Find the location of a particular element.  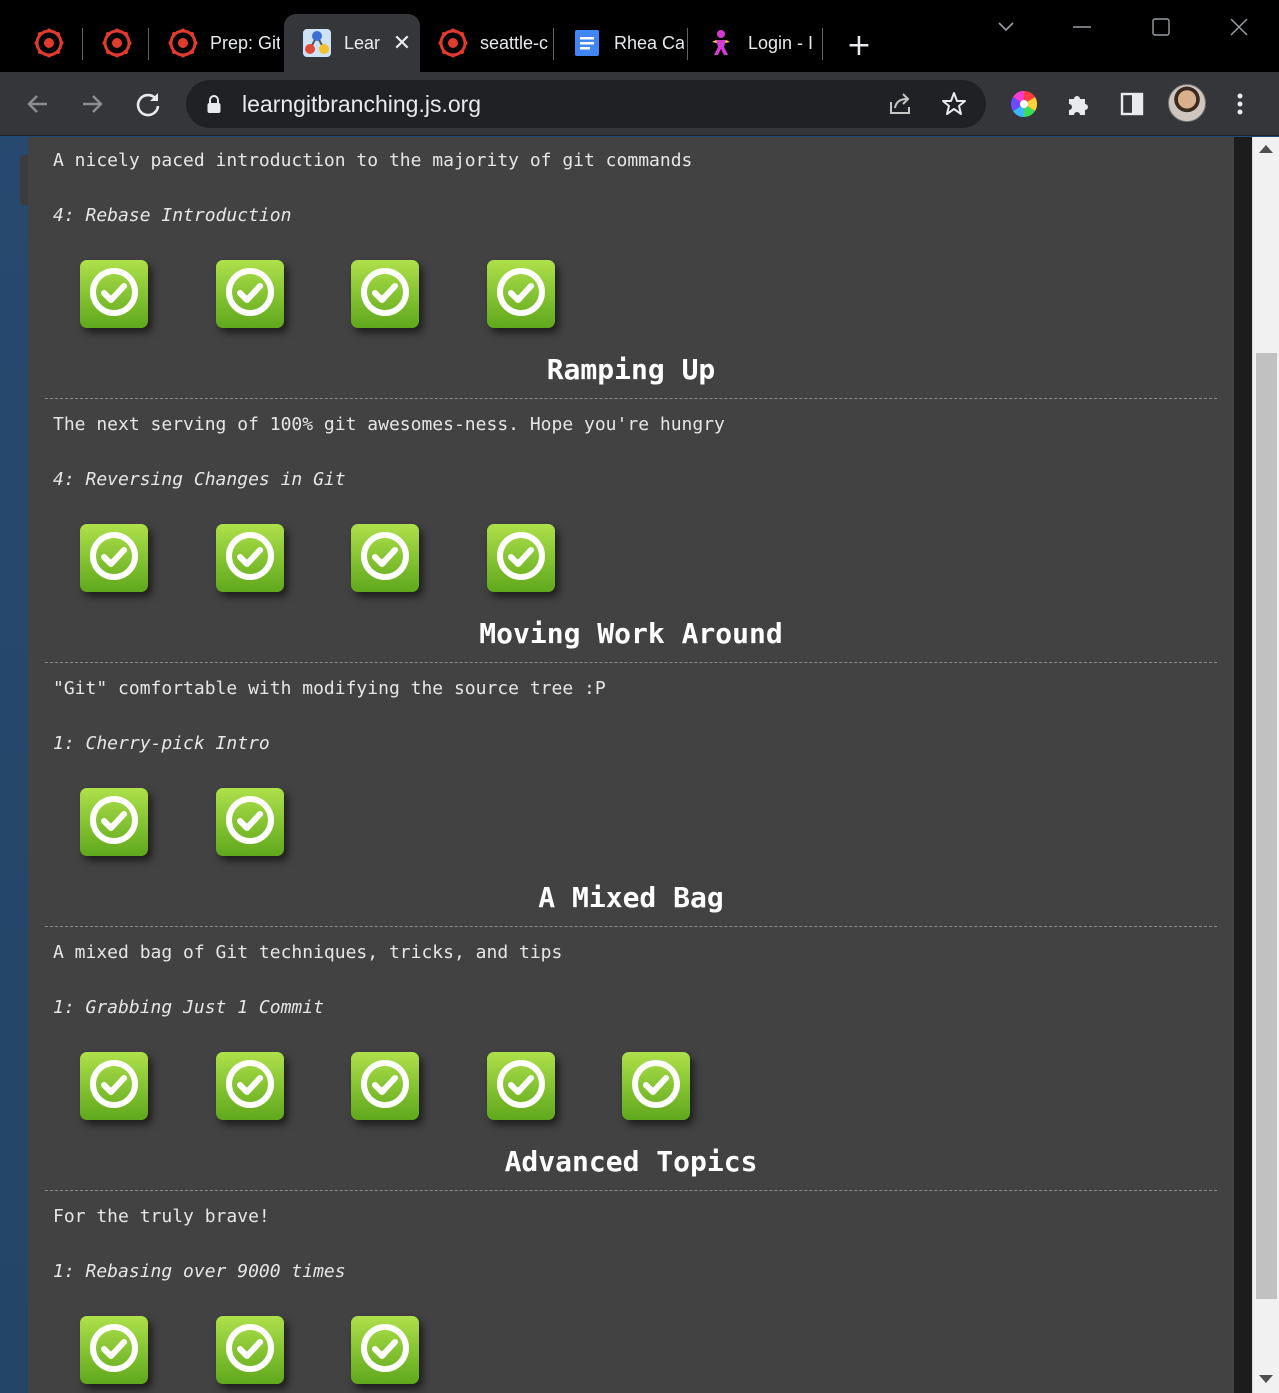

section-description: For the truly brave! is located at coordinates (161, 1216).